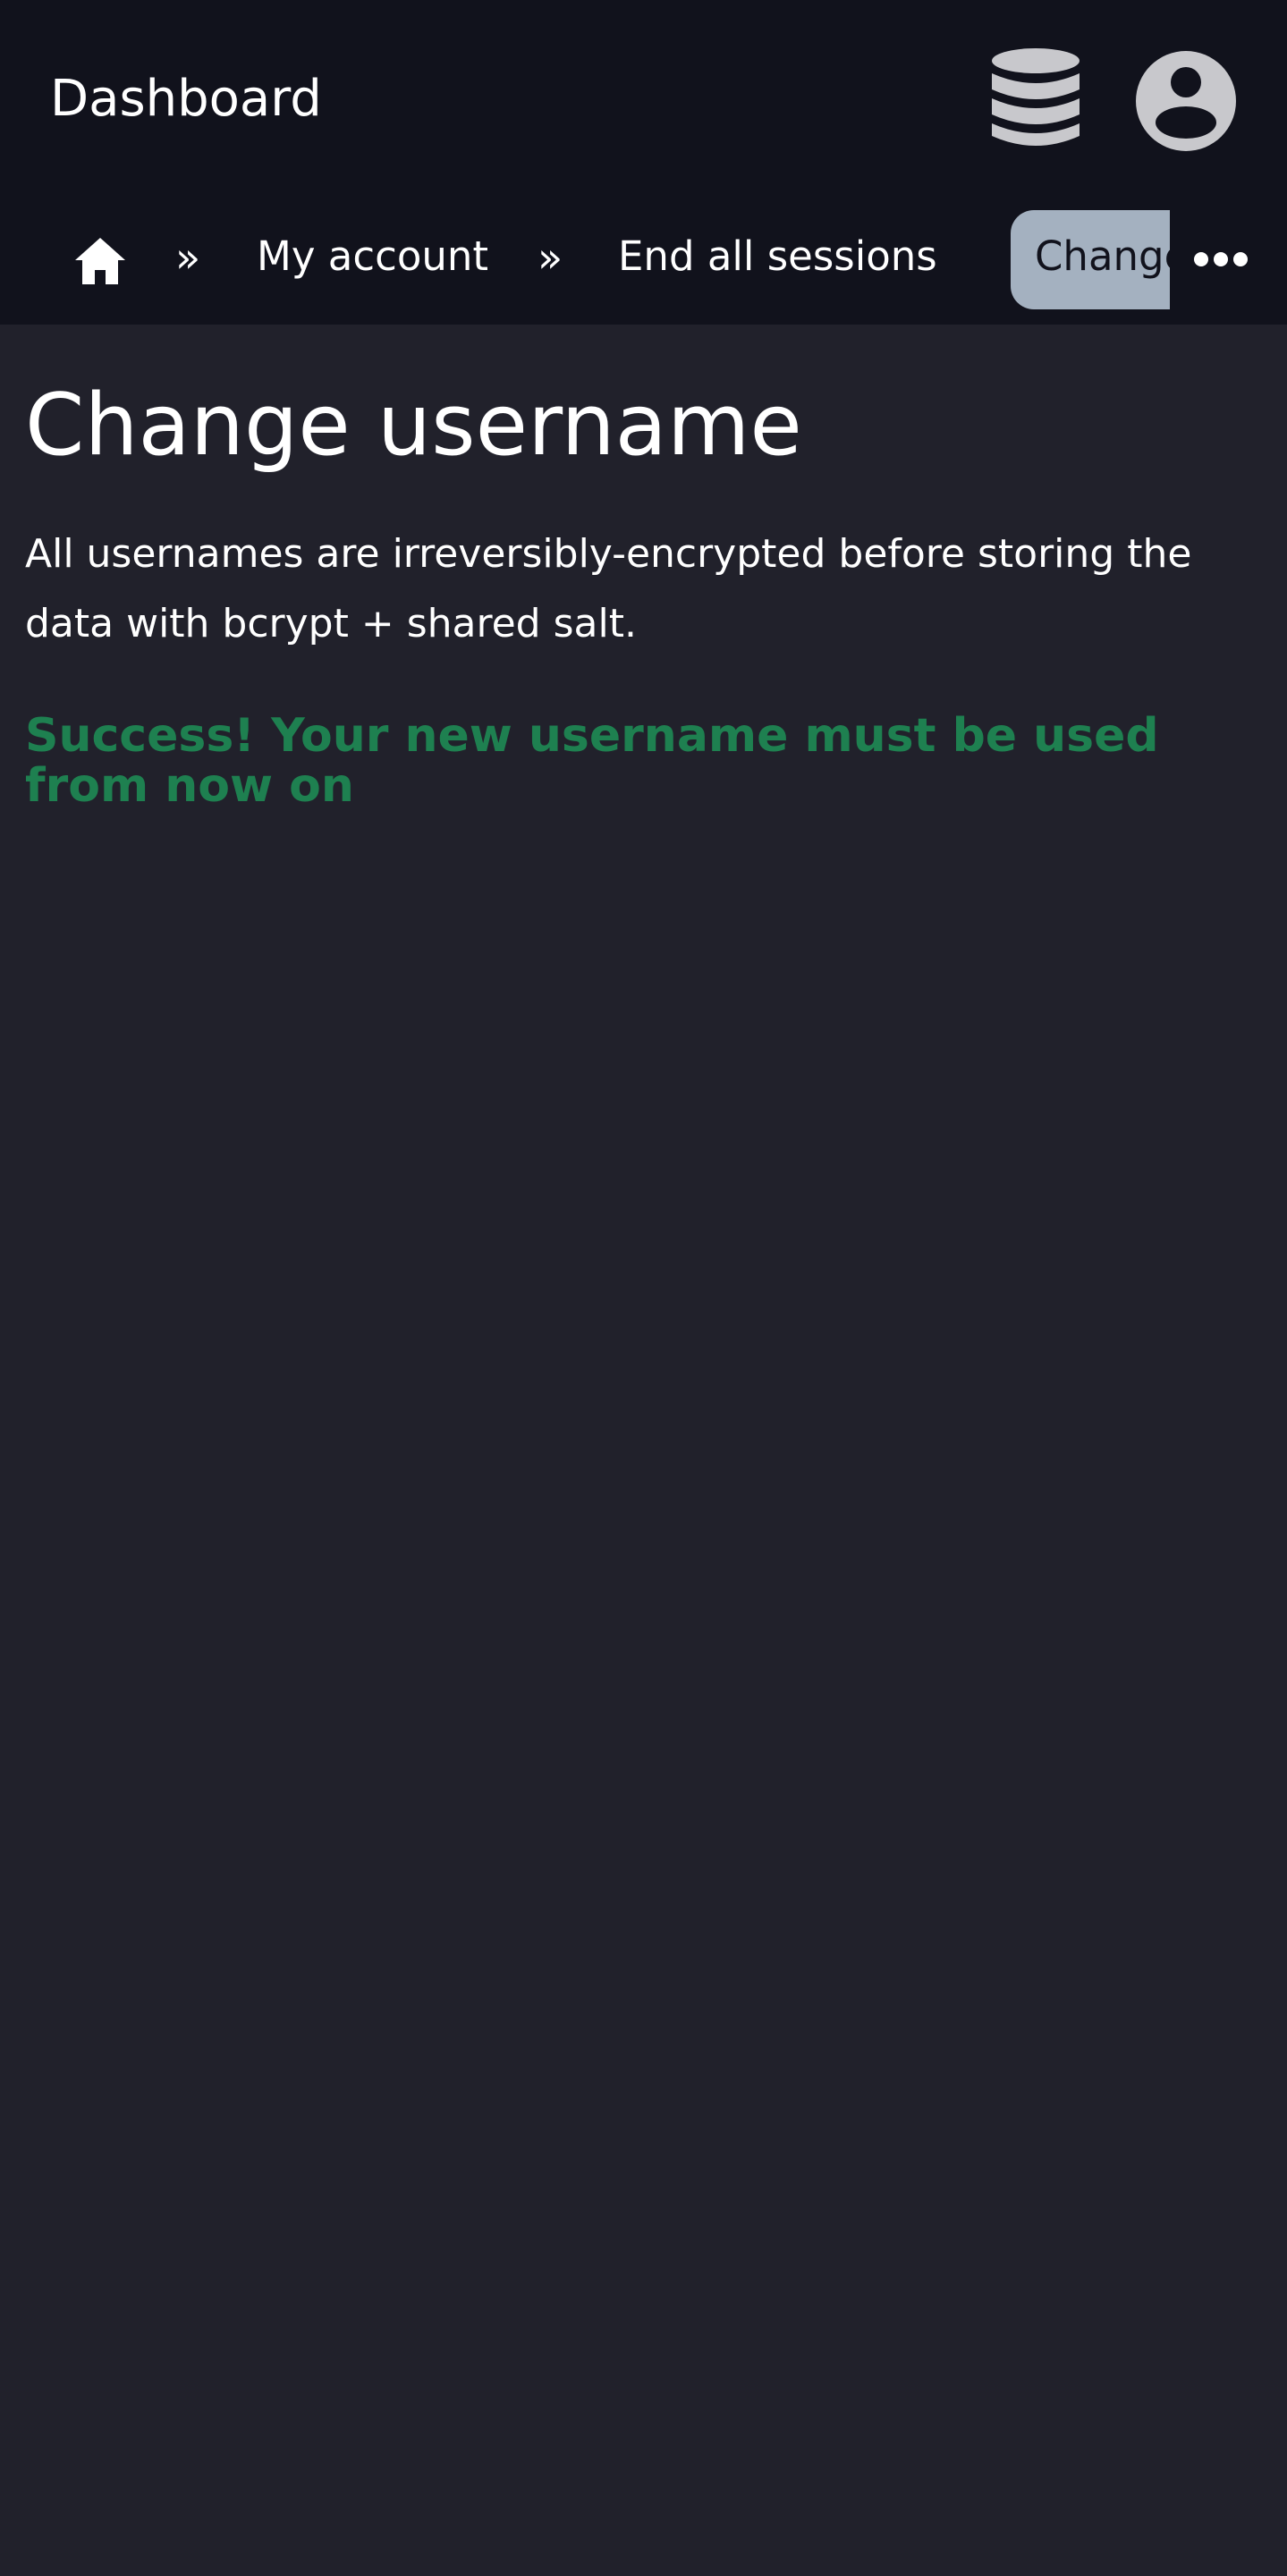 The width and height of the screenshot is (1287, 2576). I want to click on home-icon, so click(100, 261).